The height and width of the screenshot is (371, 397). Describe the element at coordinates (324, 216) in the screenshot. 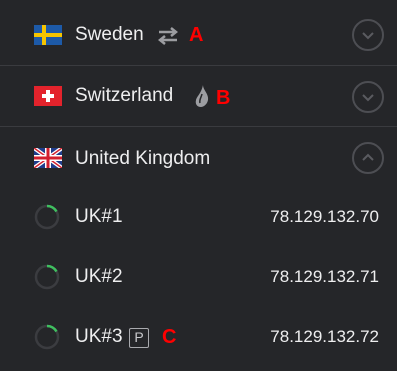

I see `server-ip: 78.129.132.70` at that location.